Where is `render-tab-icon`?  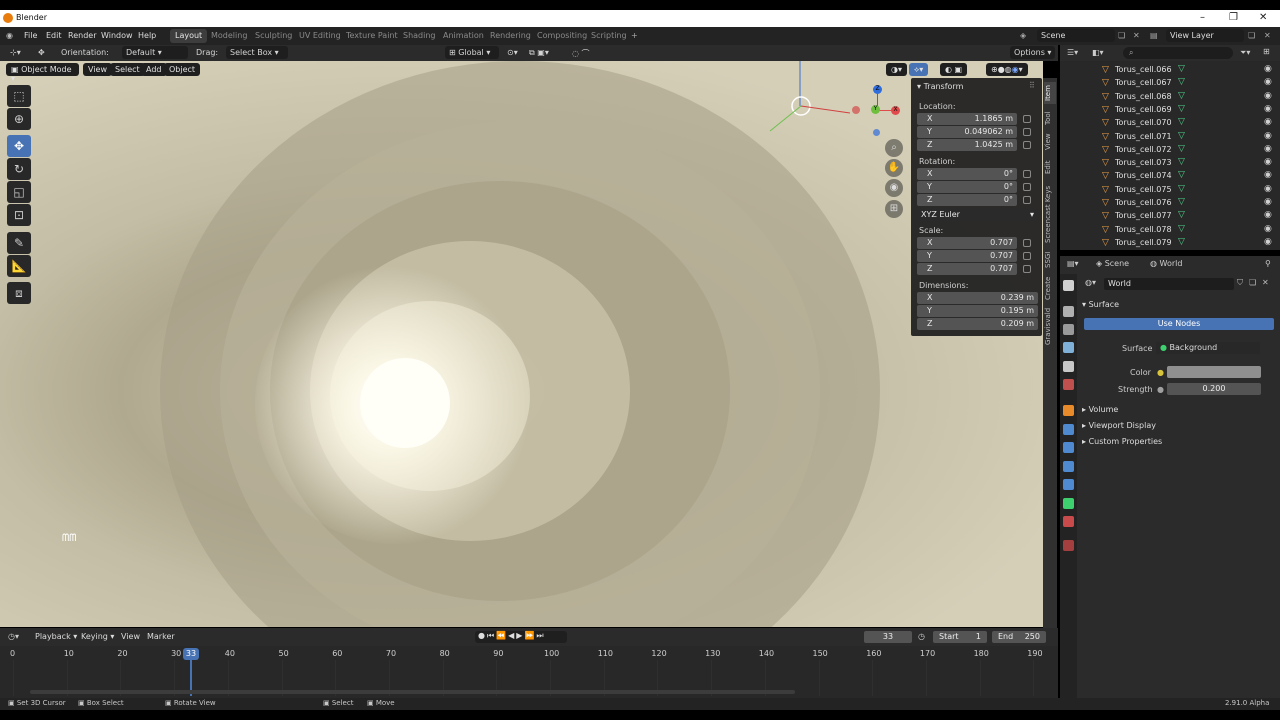
render-tab-icon is located at coordinates (1068, 311).